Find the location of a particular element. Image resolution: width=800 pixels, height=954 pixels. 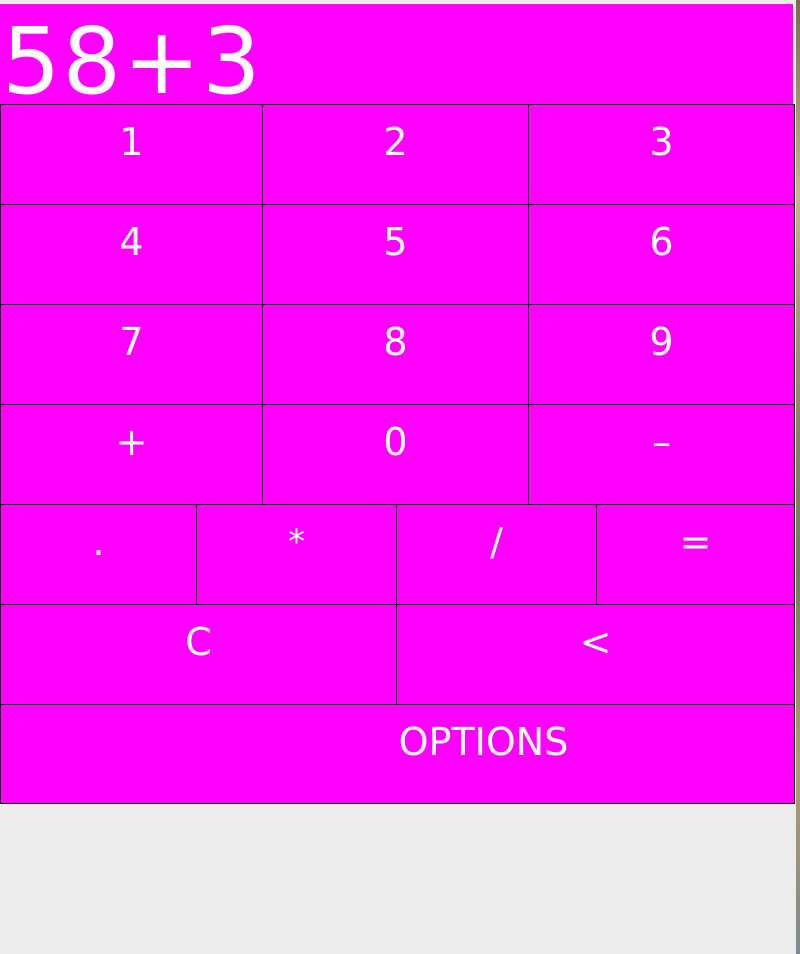

minus-label: – is located at coordinates (661, 442).